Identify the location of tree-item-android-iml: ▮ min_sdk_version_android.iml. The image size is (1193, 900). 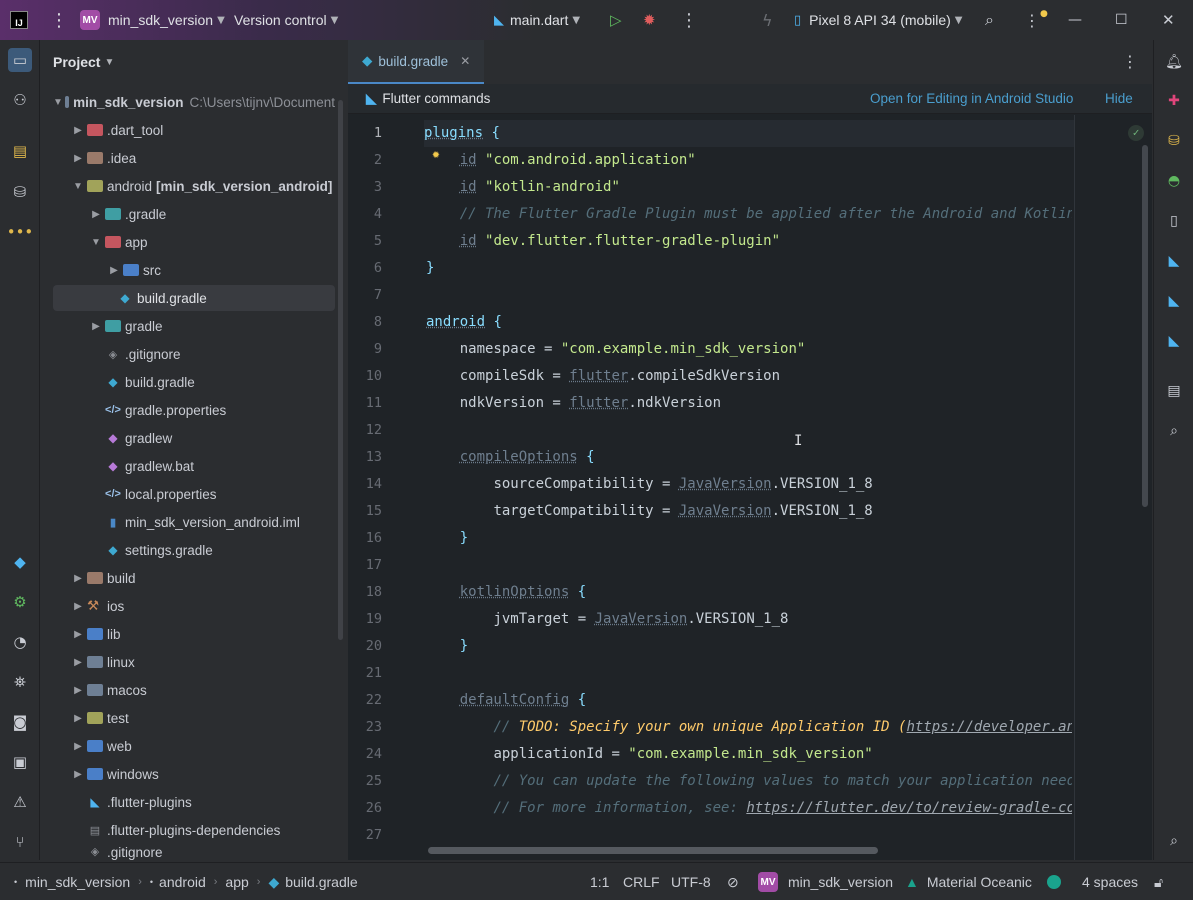
(244, 522).